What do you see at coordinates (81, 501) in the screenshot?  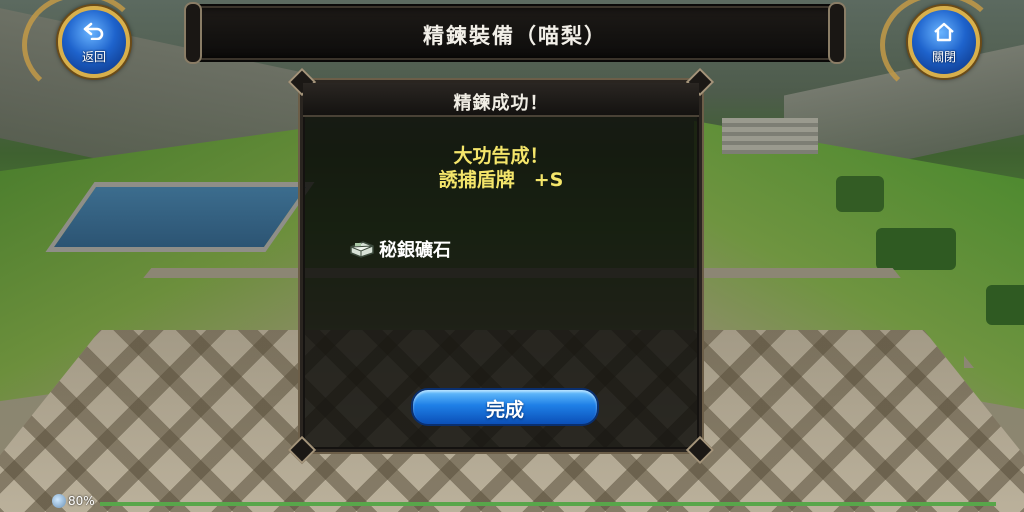 I see `battery-percent: 80%` at bounding box center [81, 501].